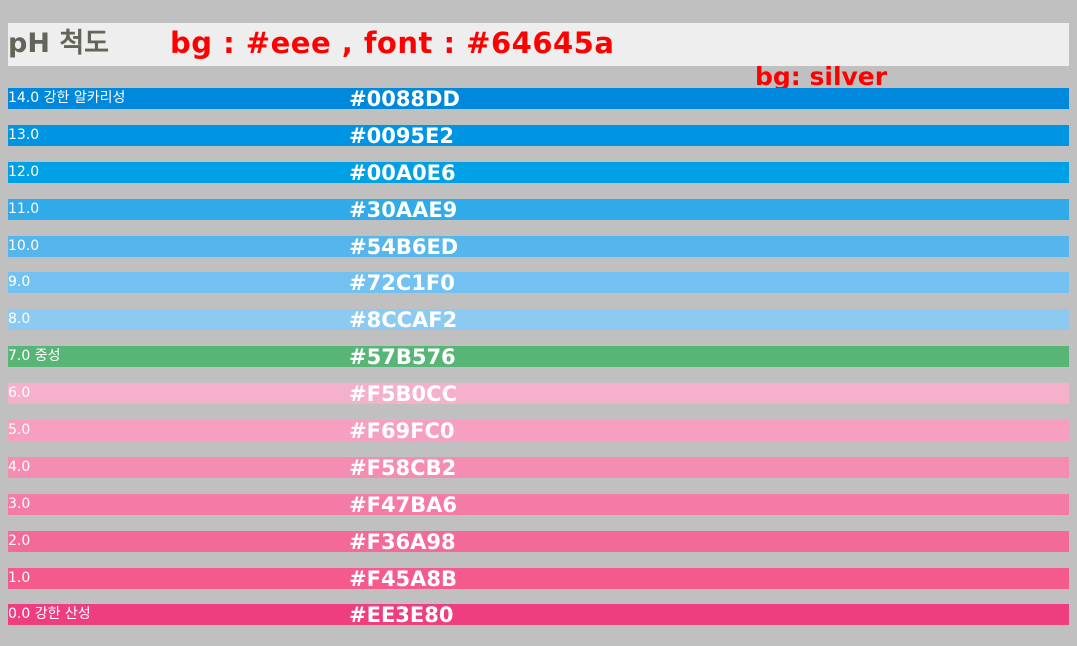  Describe the element at coordinates (404, 246) in the screenshot. I see `color-hex-code: #54B6ED` at that location.